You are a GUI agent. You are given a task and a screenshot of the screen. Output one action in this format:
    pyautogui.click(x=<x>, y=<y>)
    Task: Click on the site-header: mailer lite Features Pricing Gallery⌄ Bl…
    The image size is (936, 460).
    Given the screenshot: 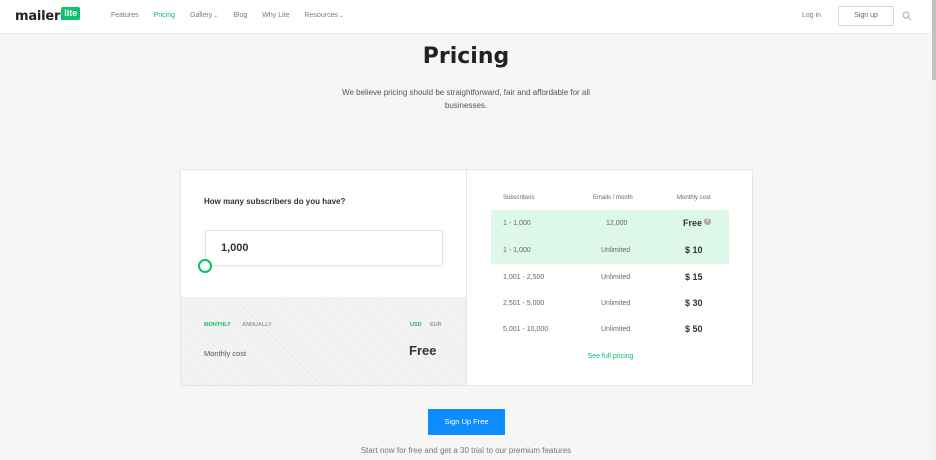 What is the action you would take?
    pyautogui.click(x=468, y=17)
    